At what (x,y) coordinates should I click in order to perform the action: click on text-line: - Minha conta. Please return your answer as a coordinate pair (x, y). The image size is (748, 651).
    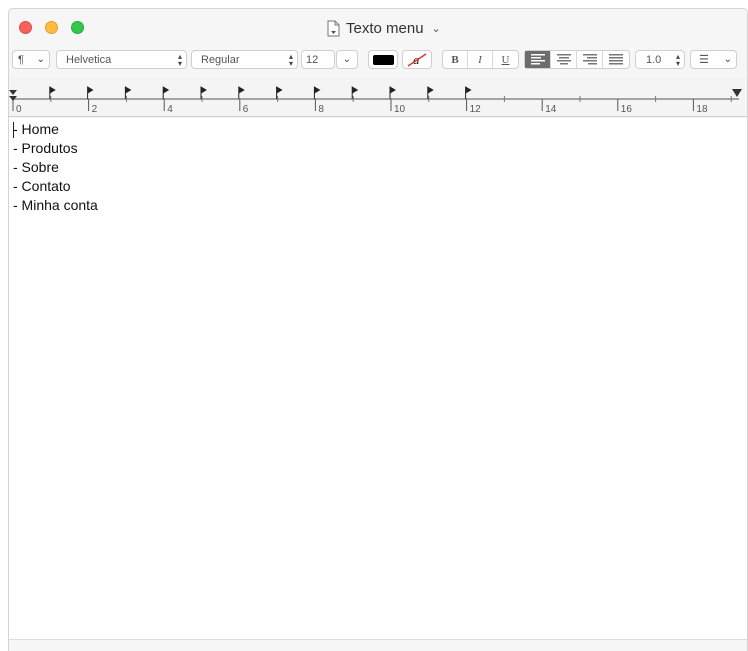
    Looking at the image, I should click on (55, 205).